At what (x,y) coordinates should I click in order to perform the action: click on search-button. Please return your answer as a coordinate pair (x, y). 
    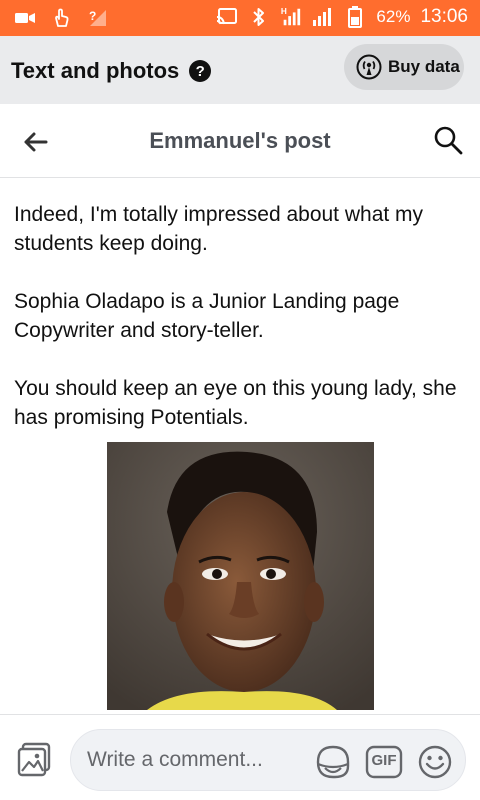
    Looking at the image, I should click on (448, 140).